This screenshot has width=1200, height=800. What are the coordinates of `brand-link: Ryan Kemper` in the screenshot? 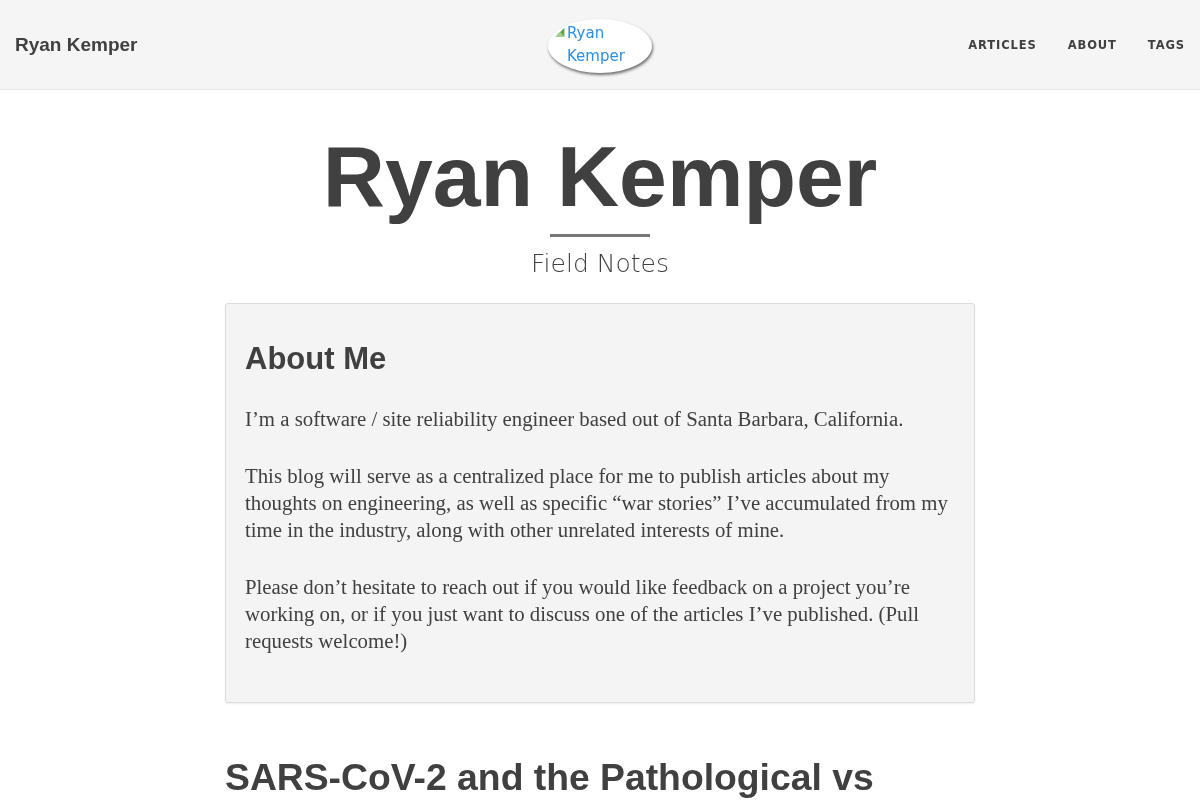 It's located at (76, 44).